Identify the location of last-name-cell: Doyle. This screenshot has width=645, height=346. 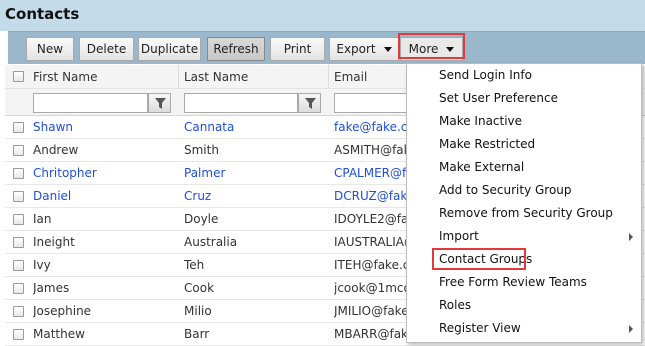
(201, 219).